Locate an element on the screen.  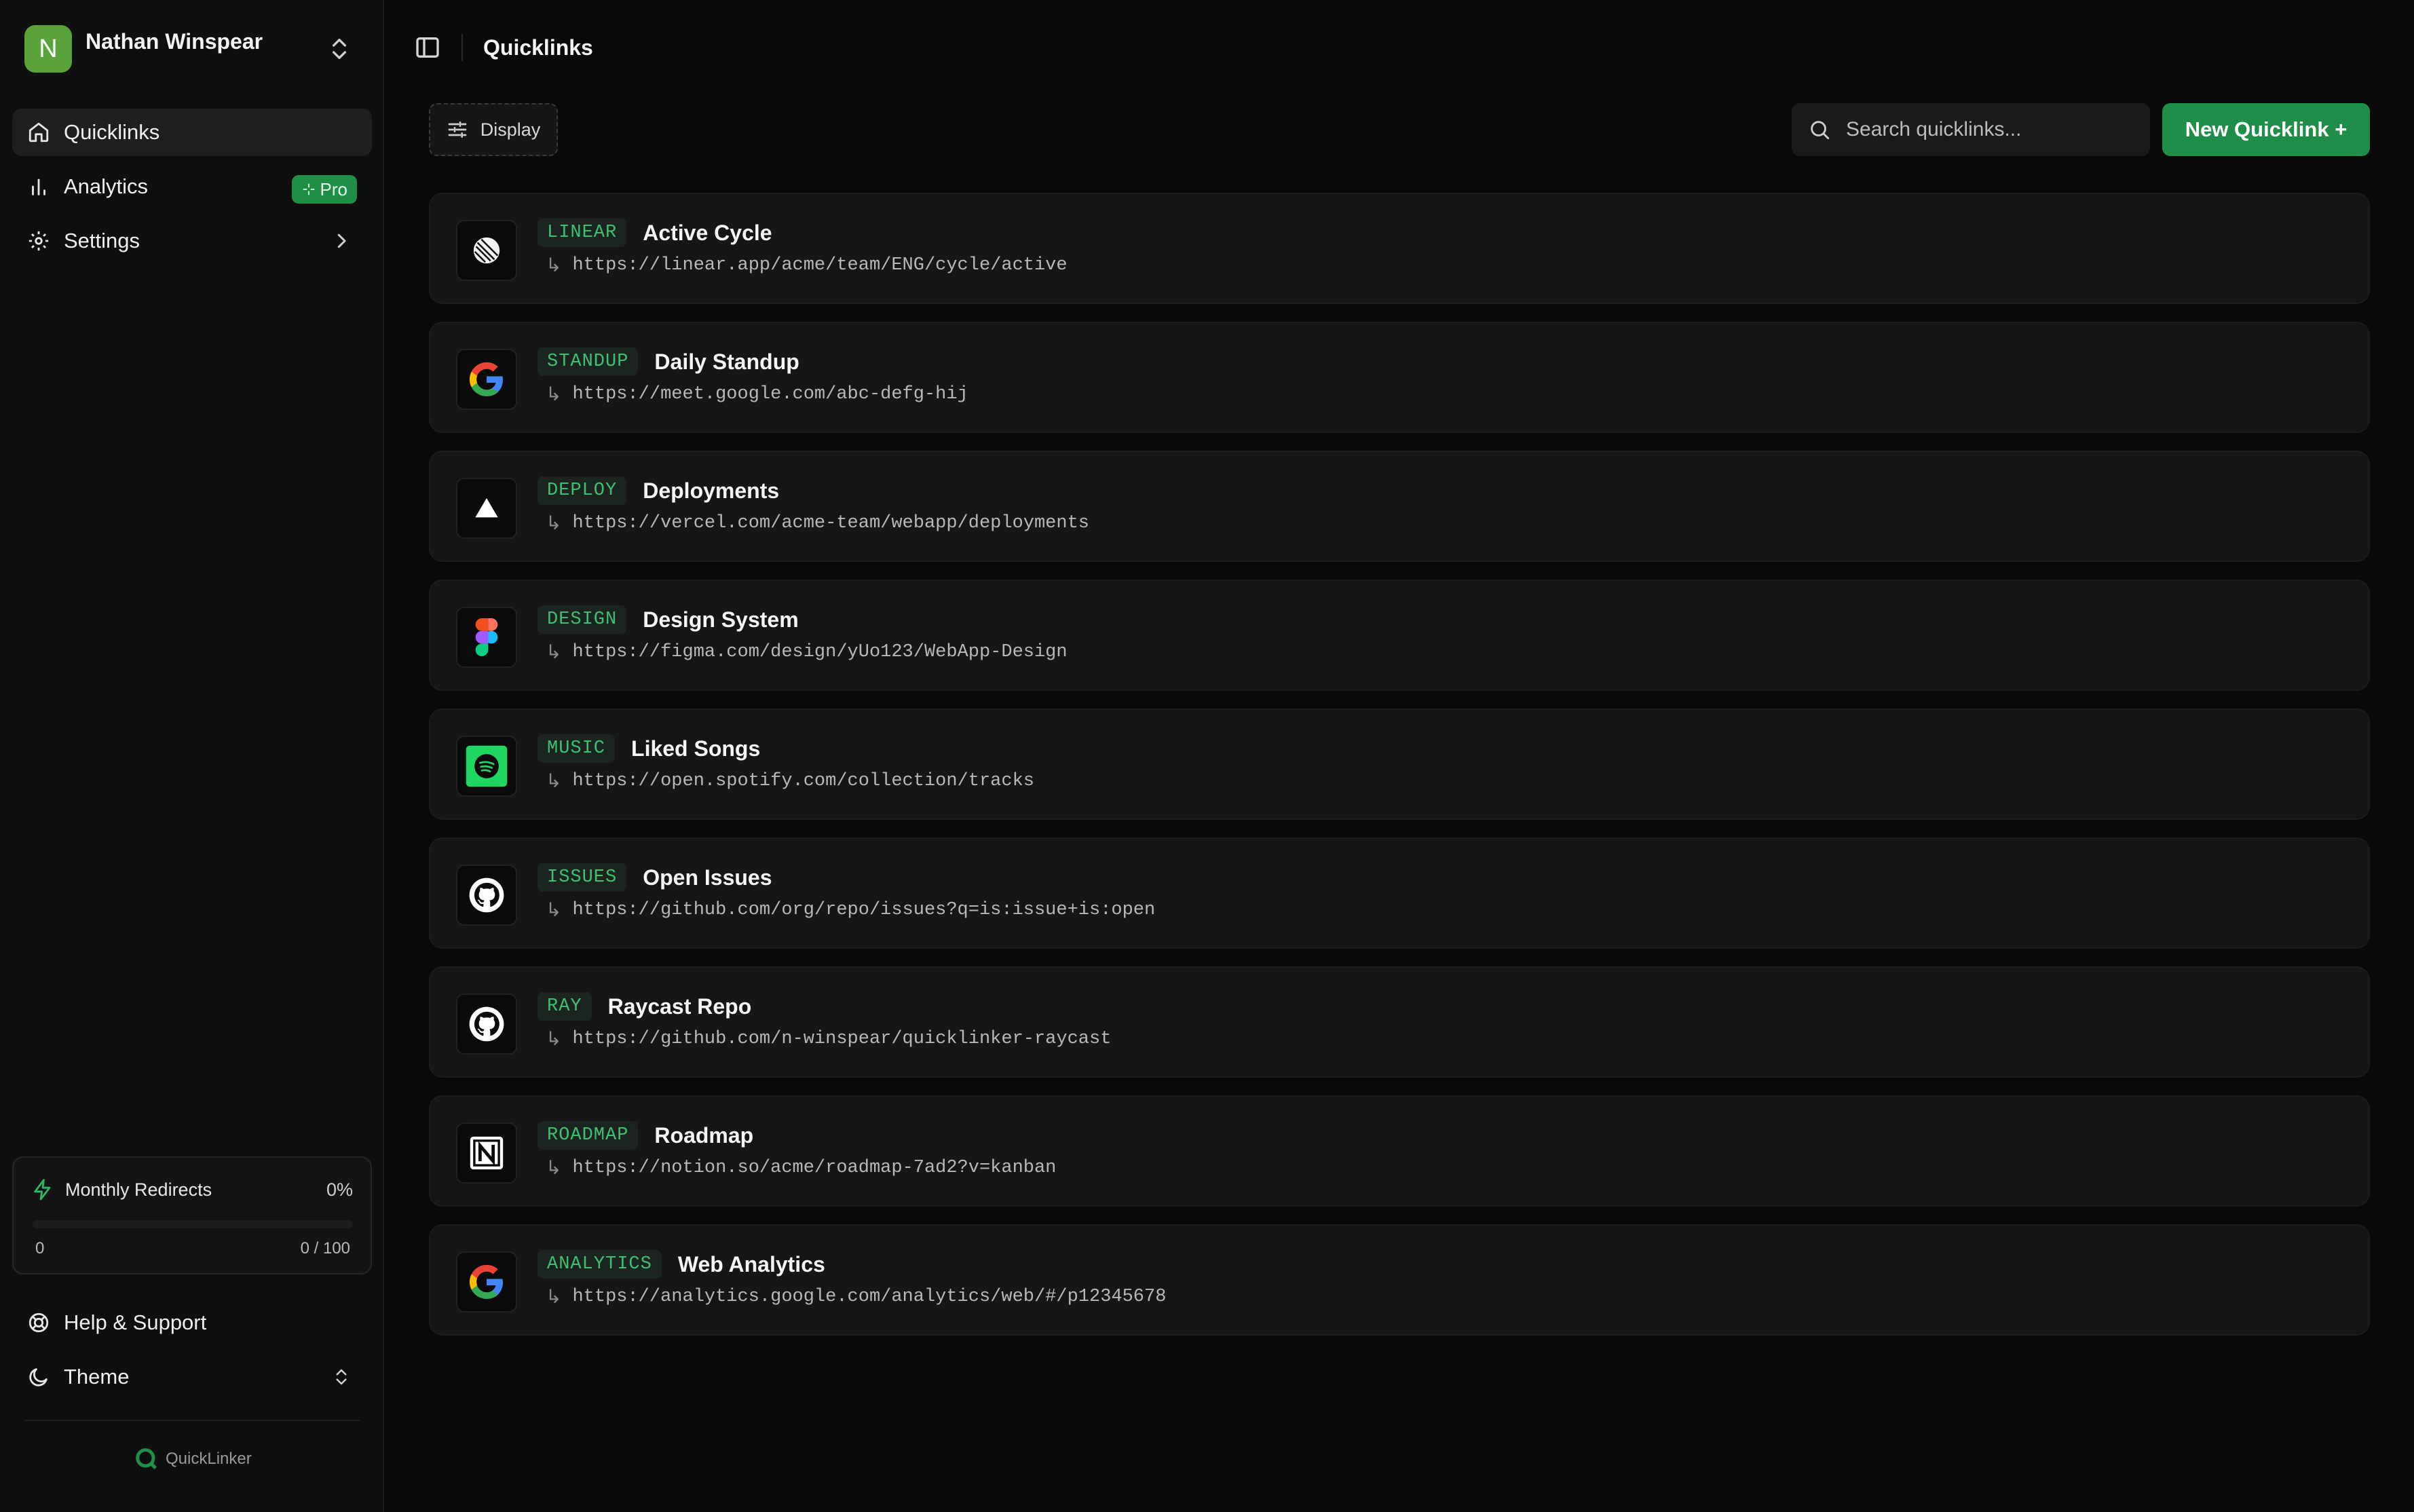
chevron-right-icon is located at coordinates (341, 240).